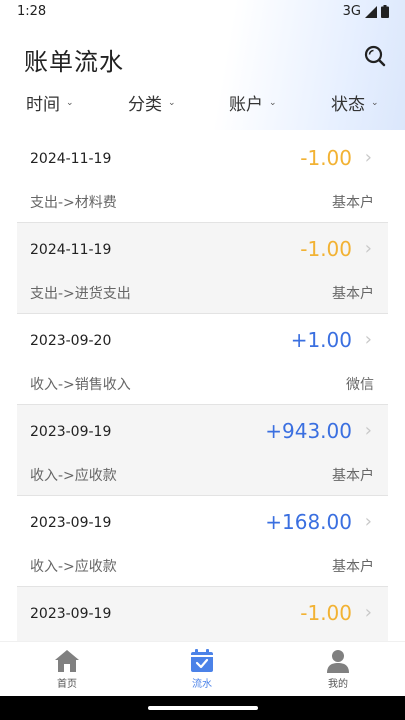  What do you see at coordinates (385, 11) in the screenshot?
I see `battery-icon` at bounding box center [385, 11].